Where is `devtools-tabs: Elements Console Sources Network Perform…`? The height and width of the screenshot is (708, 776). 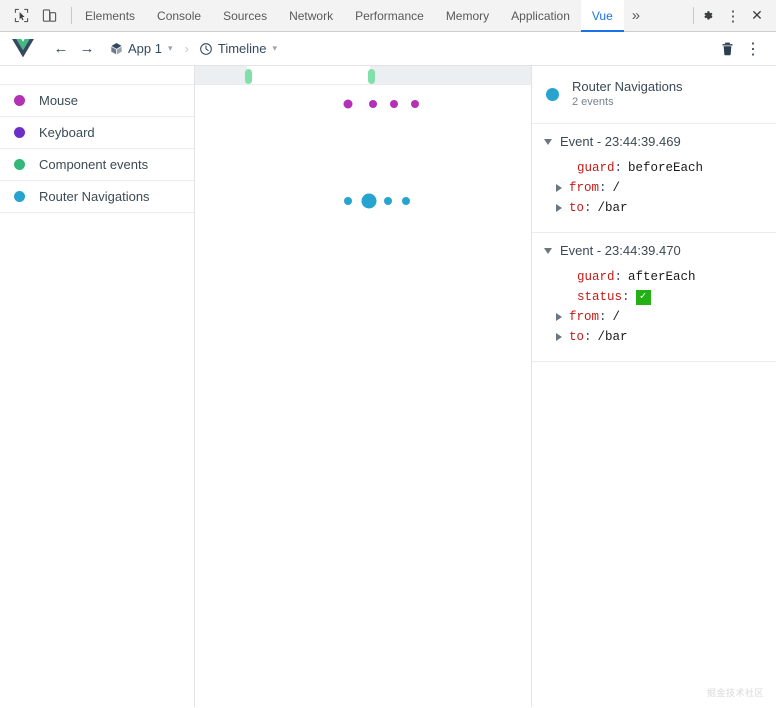
devtools-tabs: Elements Console Sources Network Perform… is located at coordinates (382, 16).